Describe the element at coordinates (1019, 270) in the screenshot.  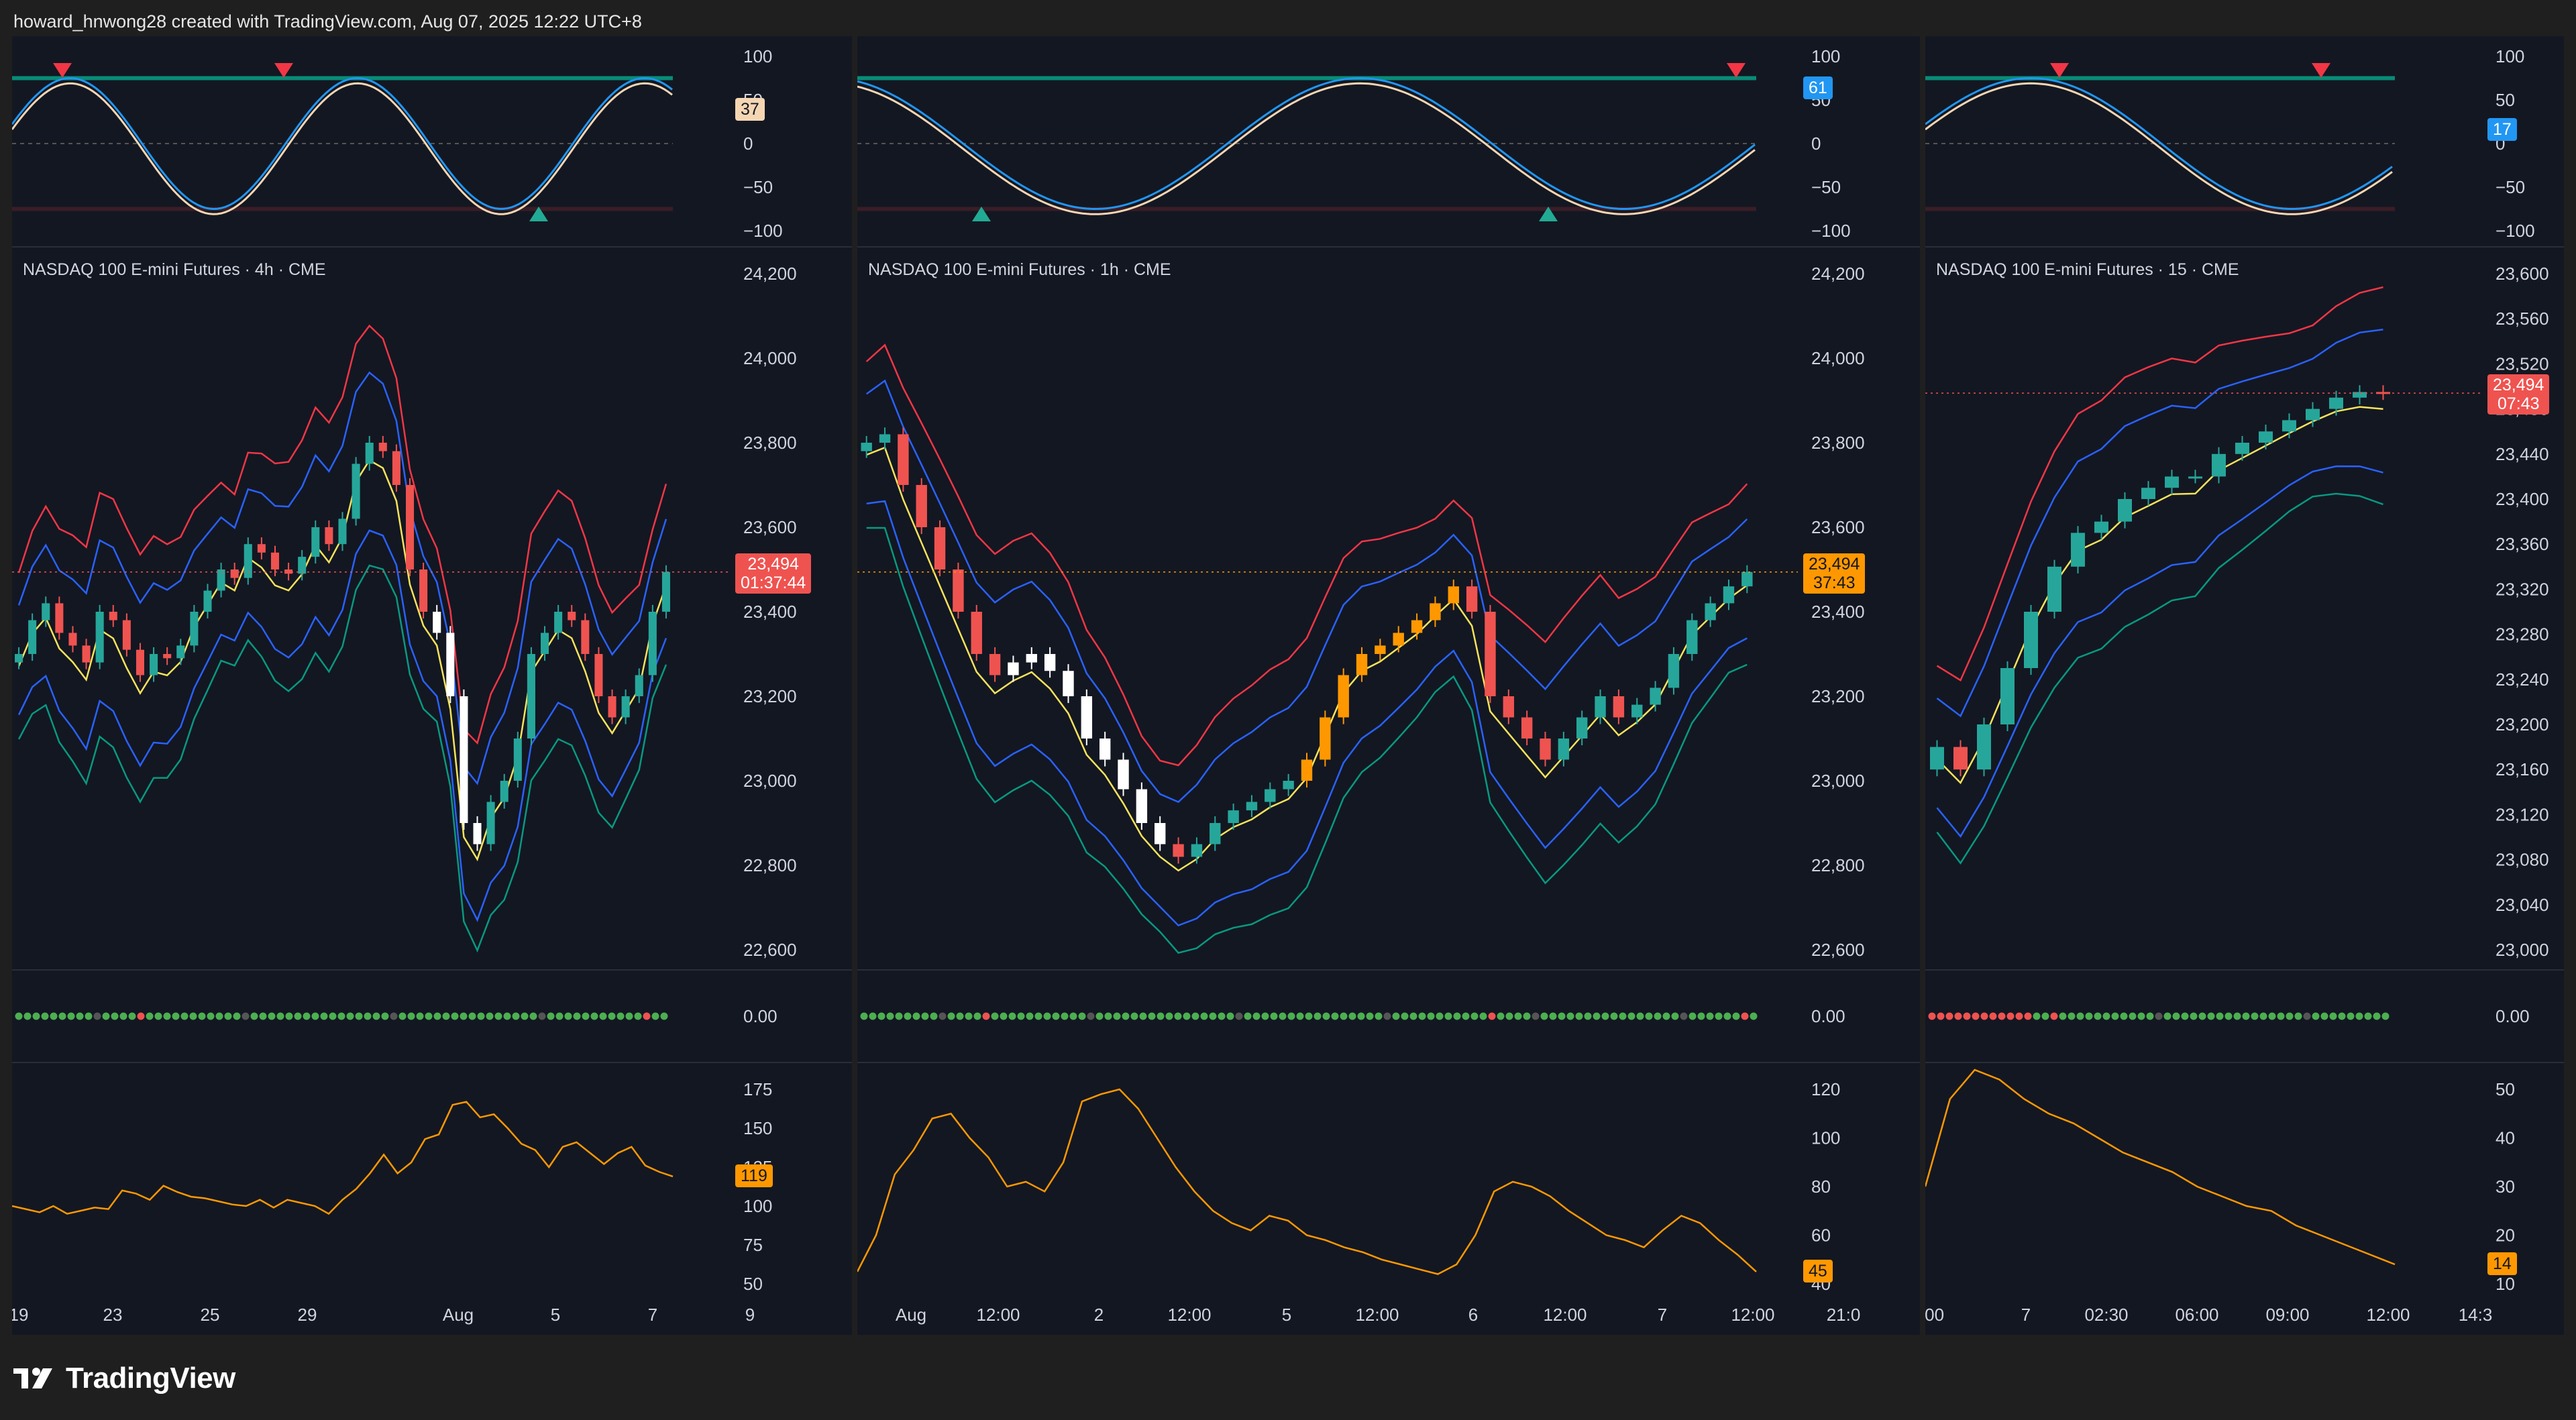
I see `symbol-title: NASDAQ 100 E-mini Futures · 1h · CME` at that location.